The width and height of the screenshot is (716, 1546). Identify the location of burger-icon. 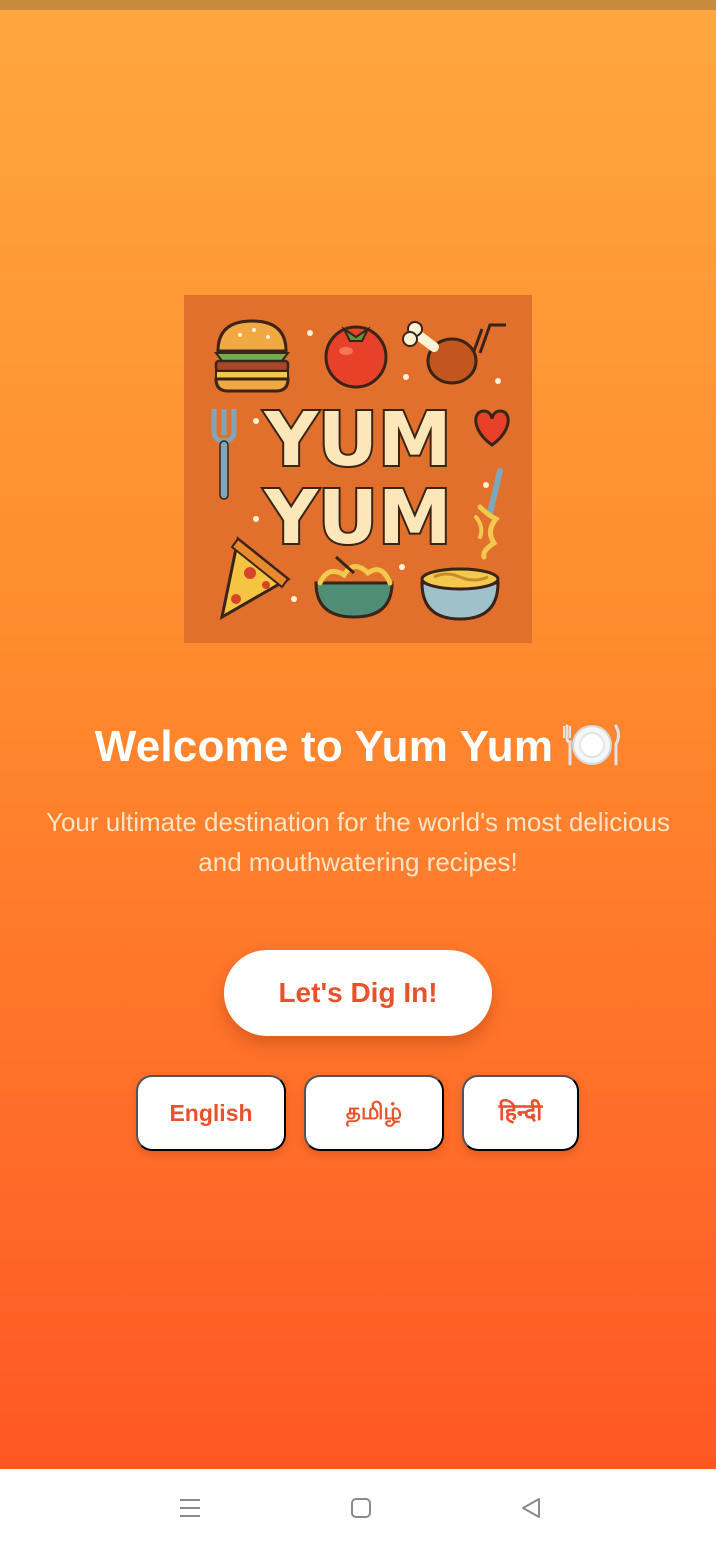
(252, 356).